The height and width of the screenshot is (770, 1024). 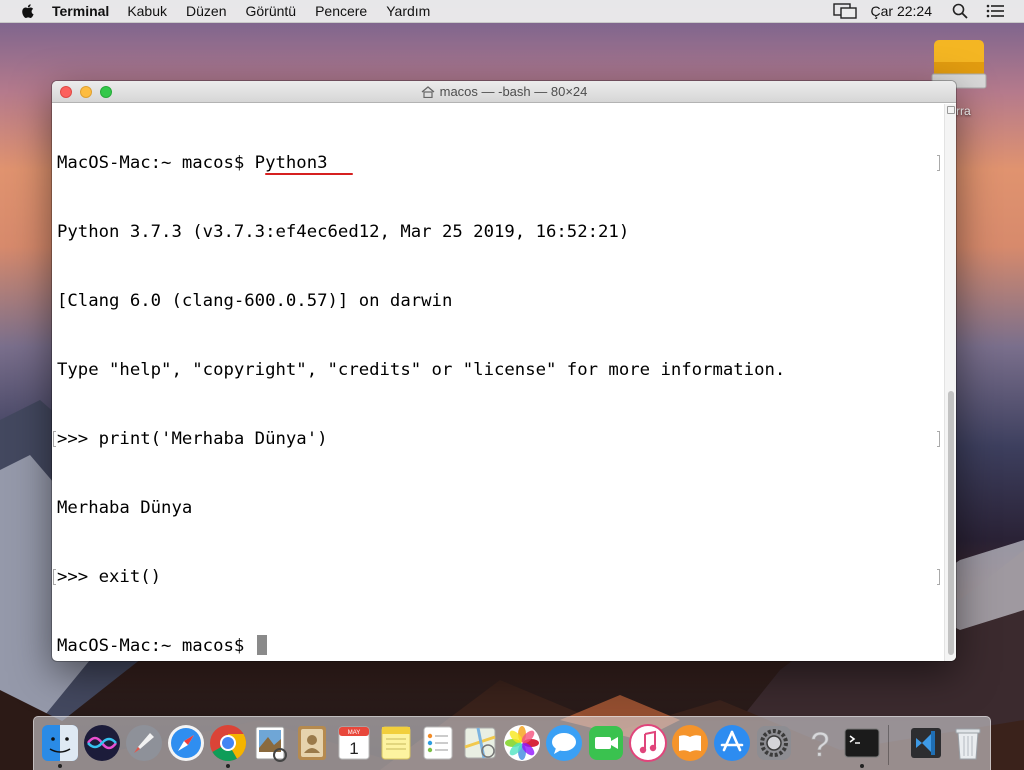 What do you see at coordinates (901, 11) in the screenshot?
I see `menubar-clock: Çar 22:24` at bounding box center [901, 11].